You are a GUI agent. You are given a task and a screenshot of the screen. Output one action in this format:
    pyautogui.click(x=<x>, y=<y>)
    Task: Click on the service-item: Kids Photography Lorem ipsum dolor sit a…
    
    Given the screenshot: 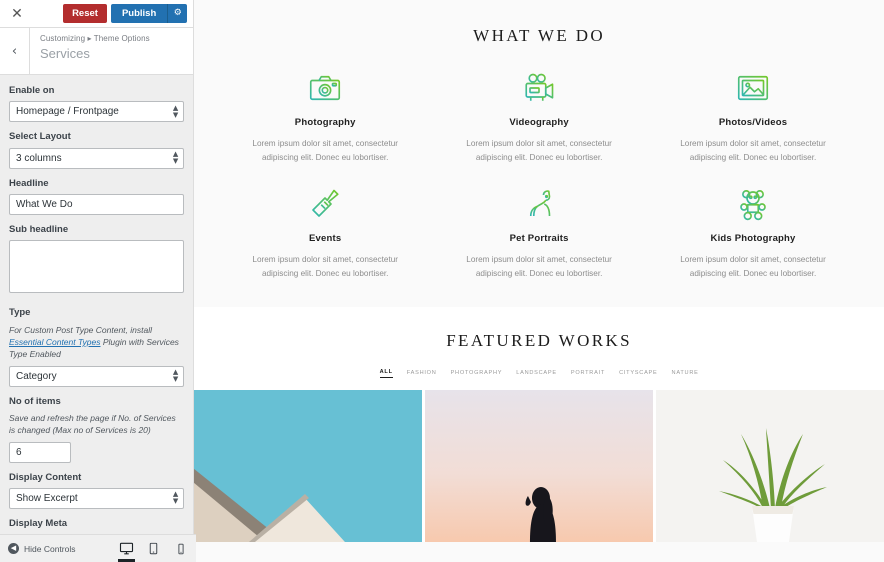 What is the action you would take?
    pyautogui.click(x=753, y=238)
    